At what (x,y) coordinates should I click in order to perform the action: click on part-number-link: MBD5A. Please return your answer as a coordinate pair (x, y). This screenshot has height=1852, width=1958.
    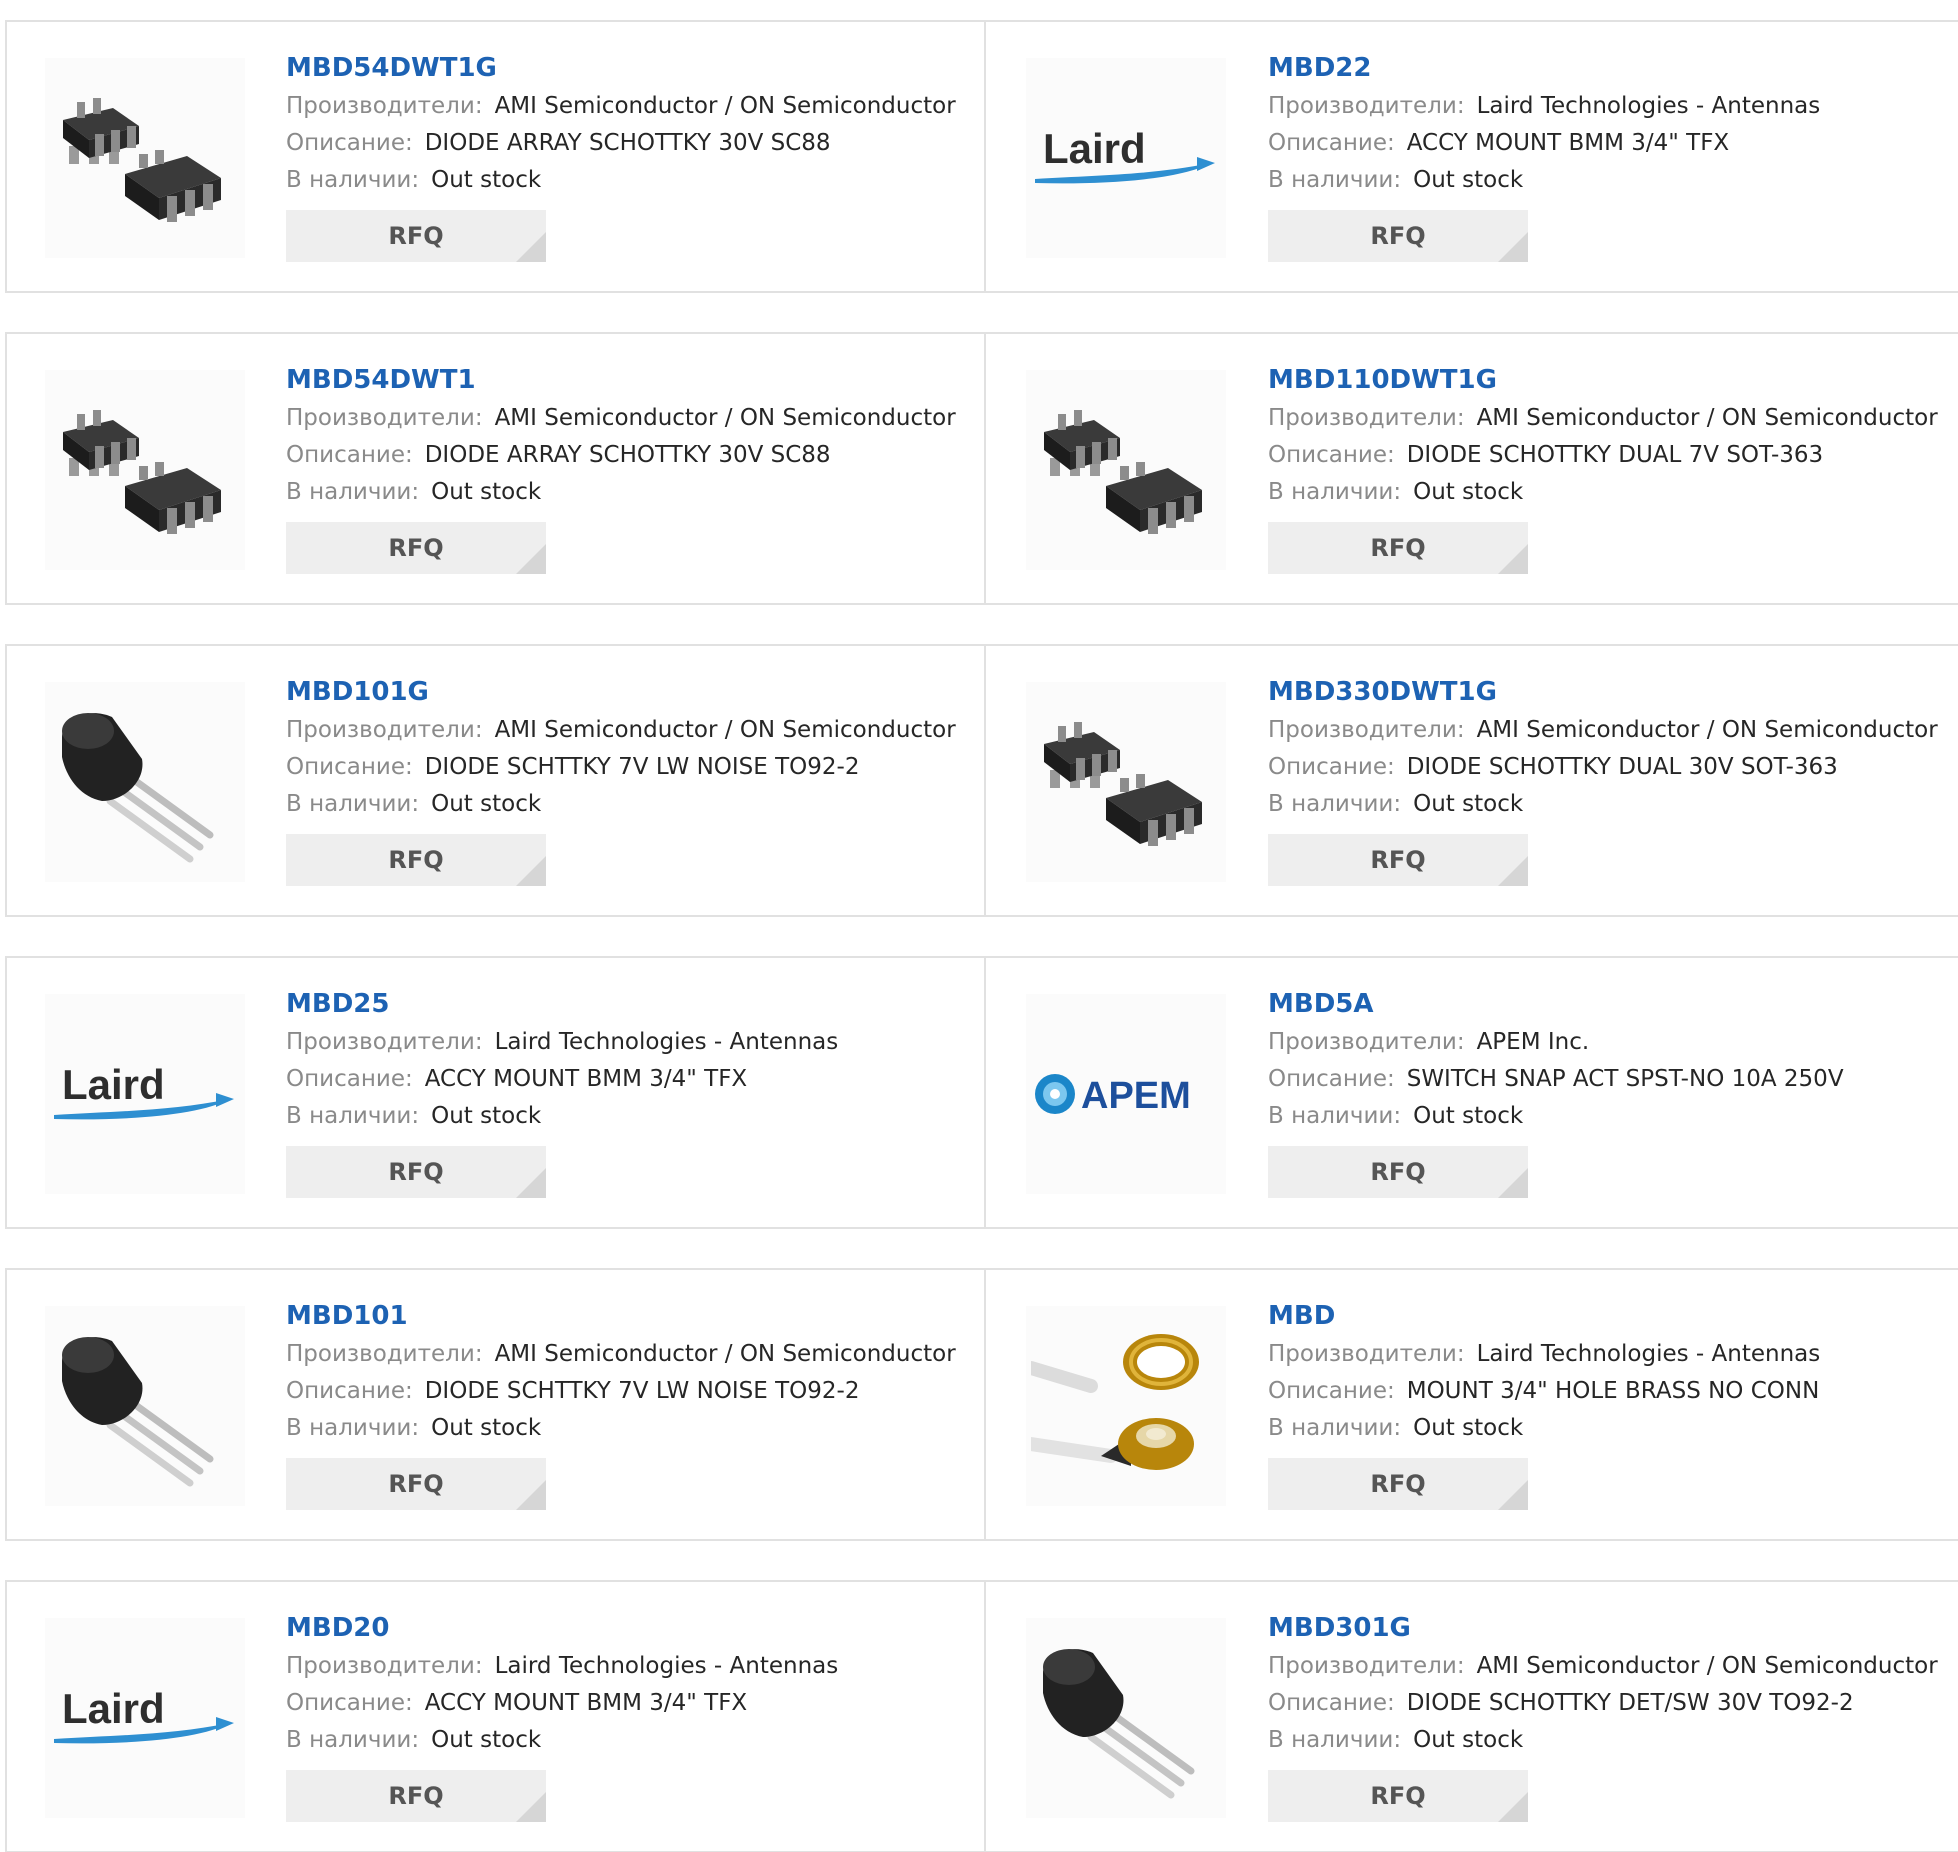
    Looking at the image, I should click on (1609, 1006).